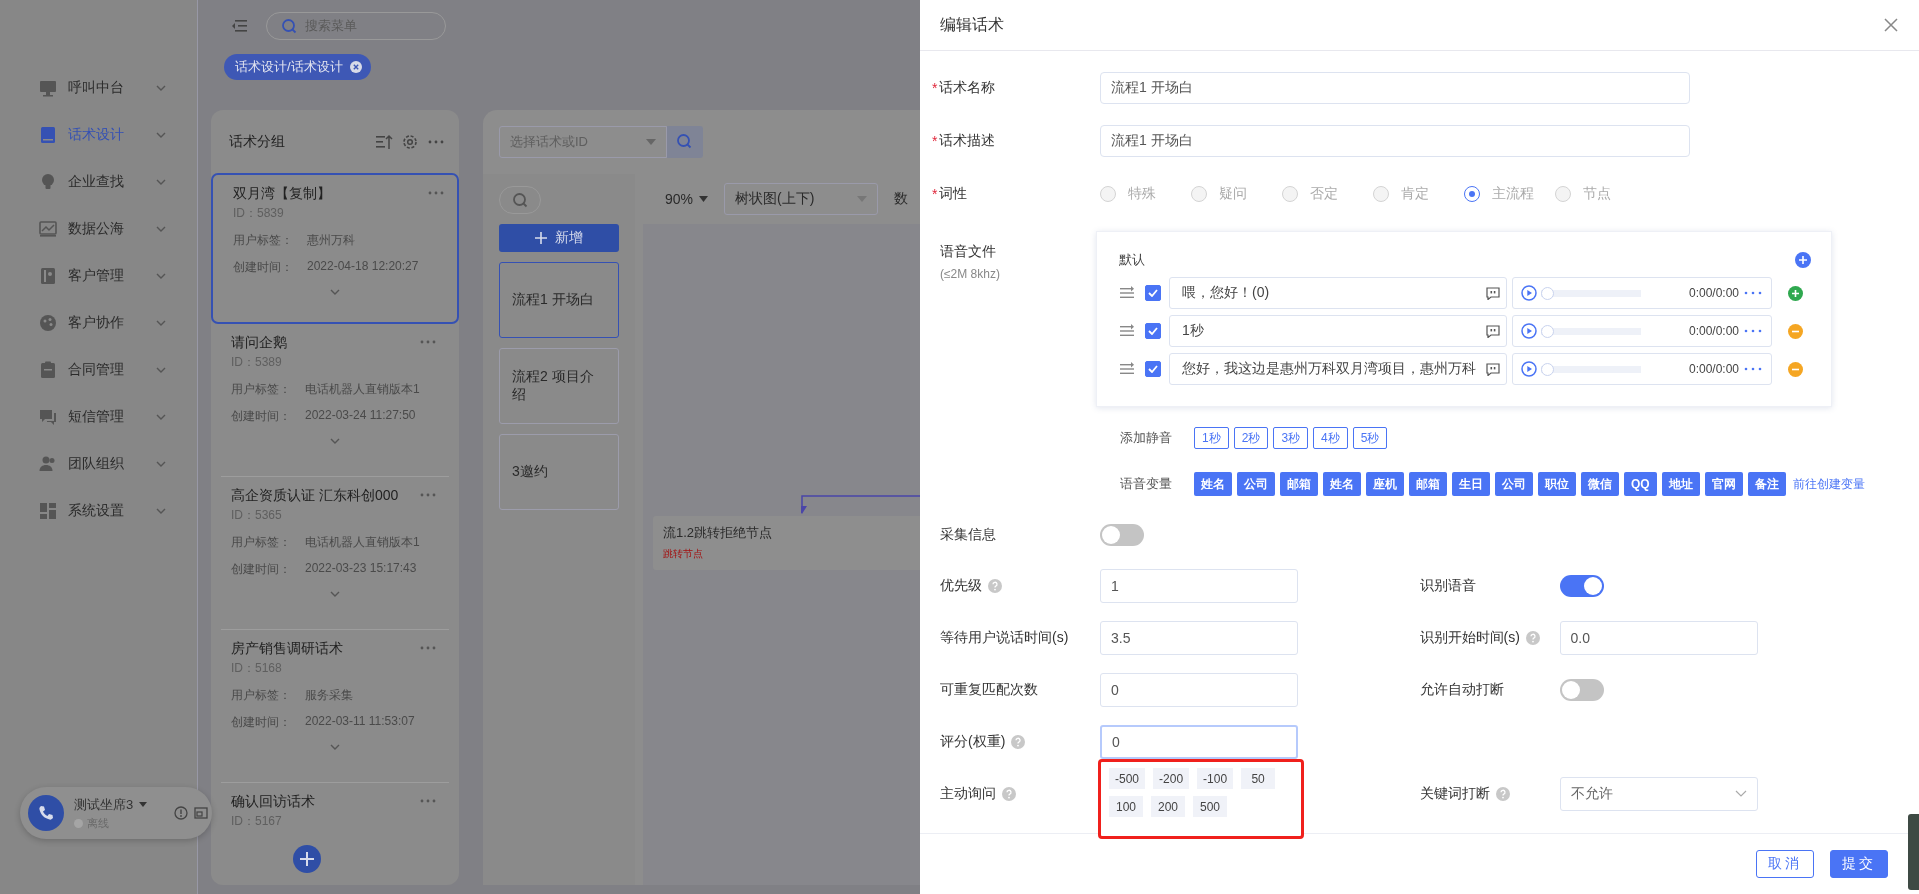 Image resolution: width=1919 pixels, height=894 pixels. I want to click on option-chip: -100, so click(1215, 778).